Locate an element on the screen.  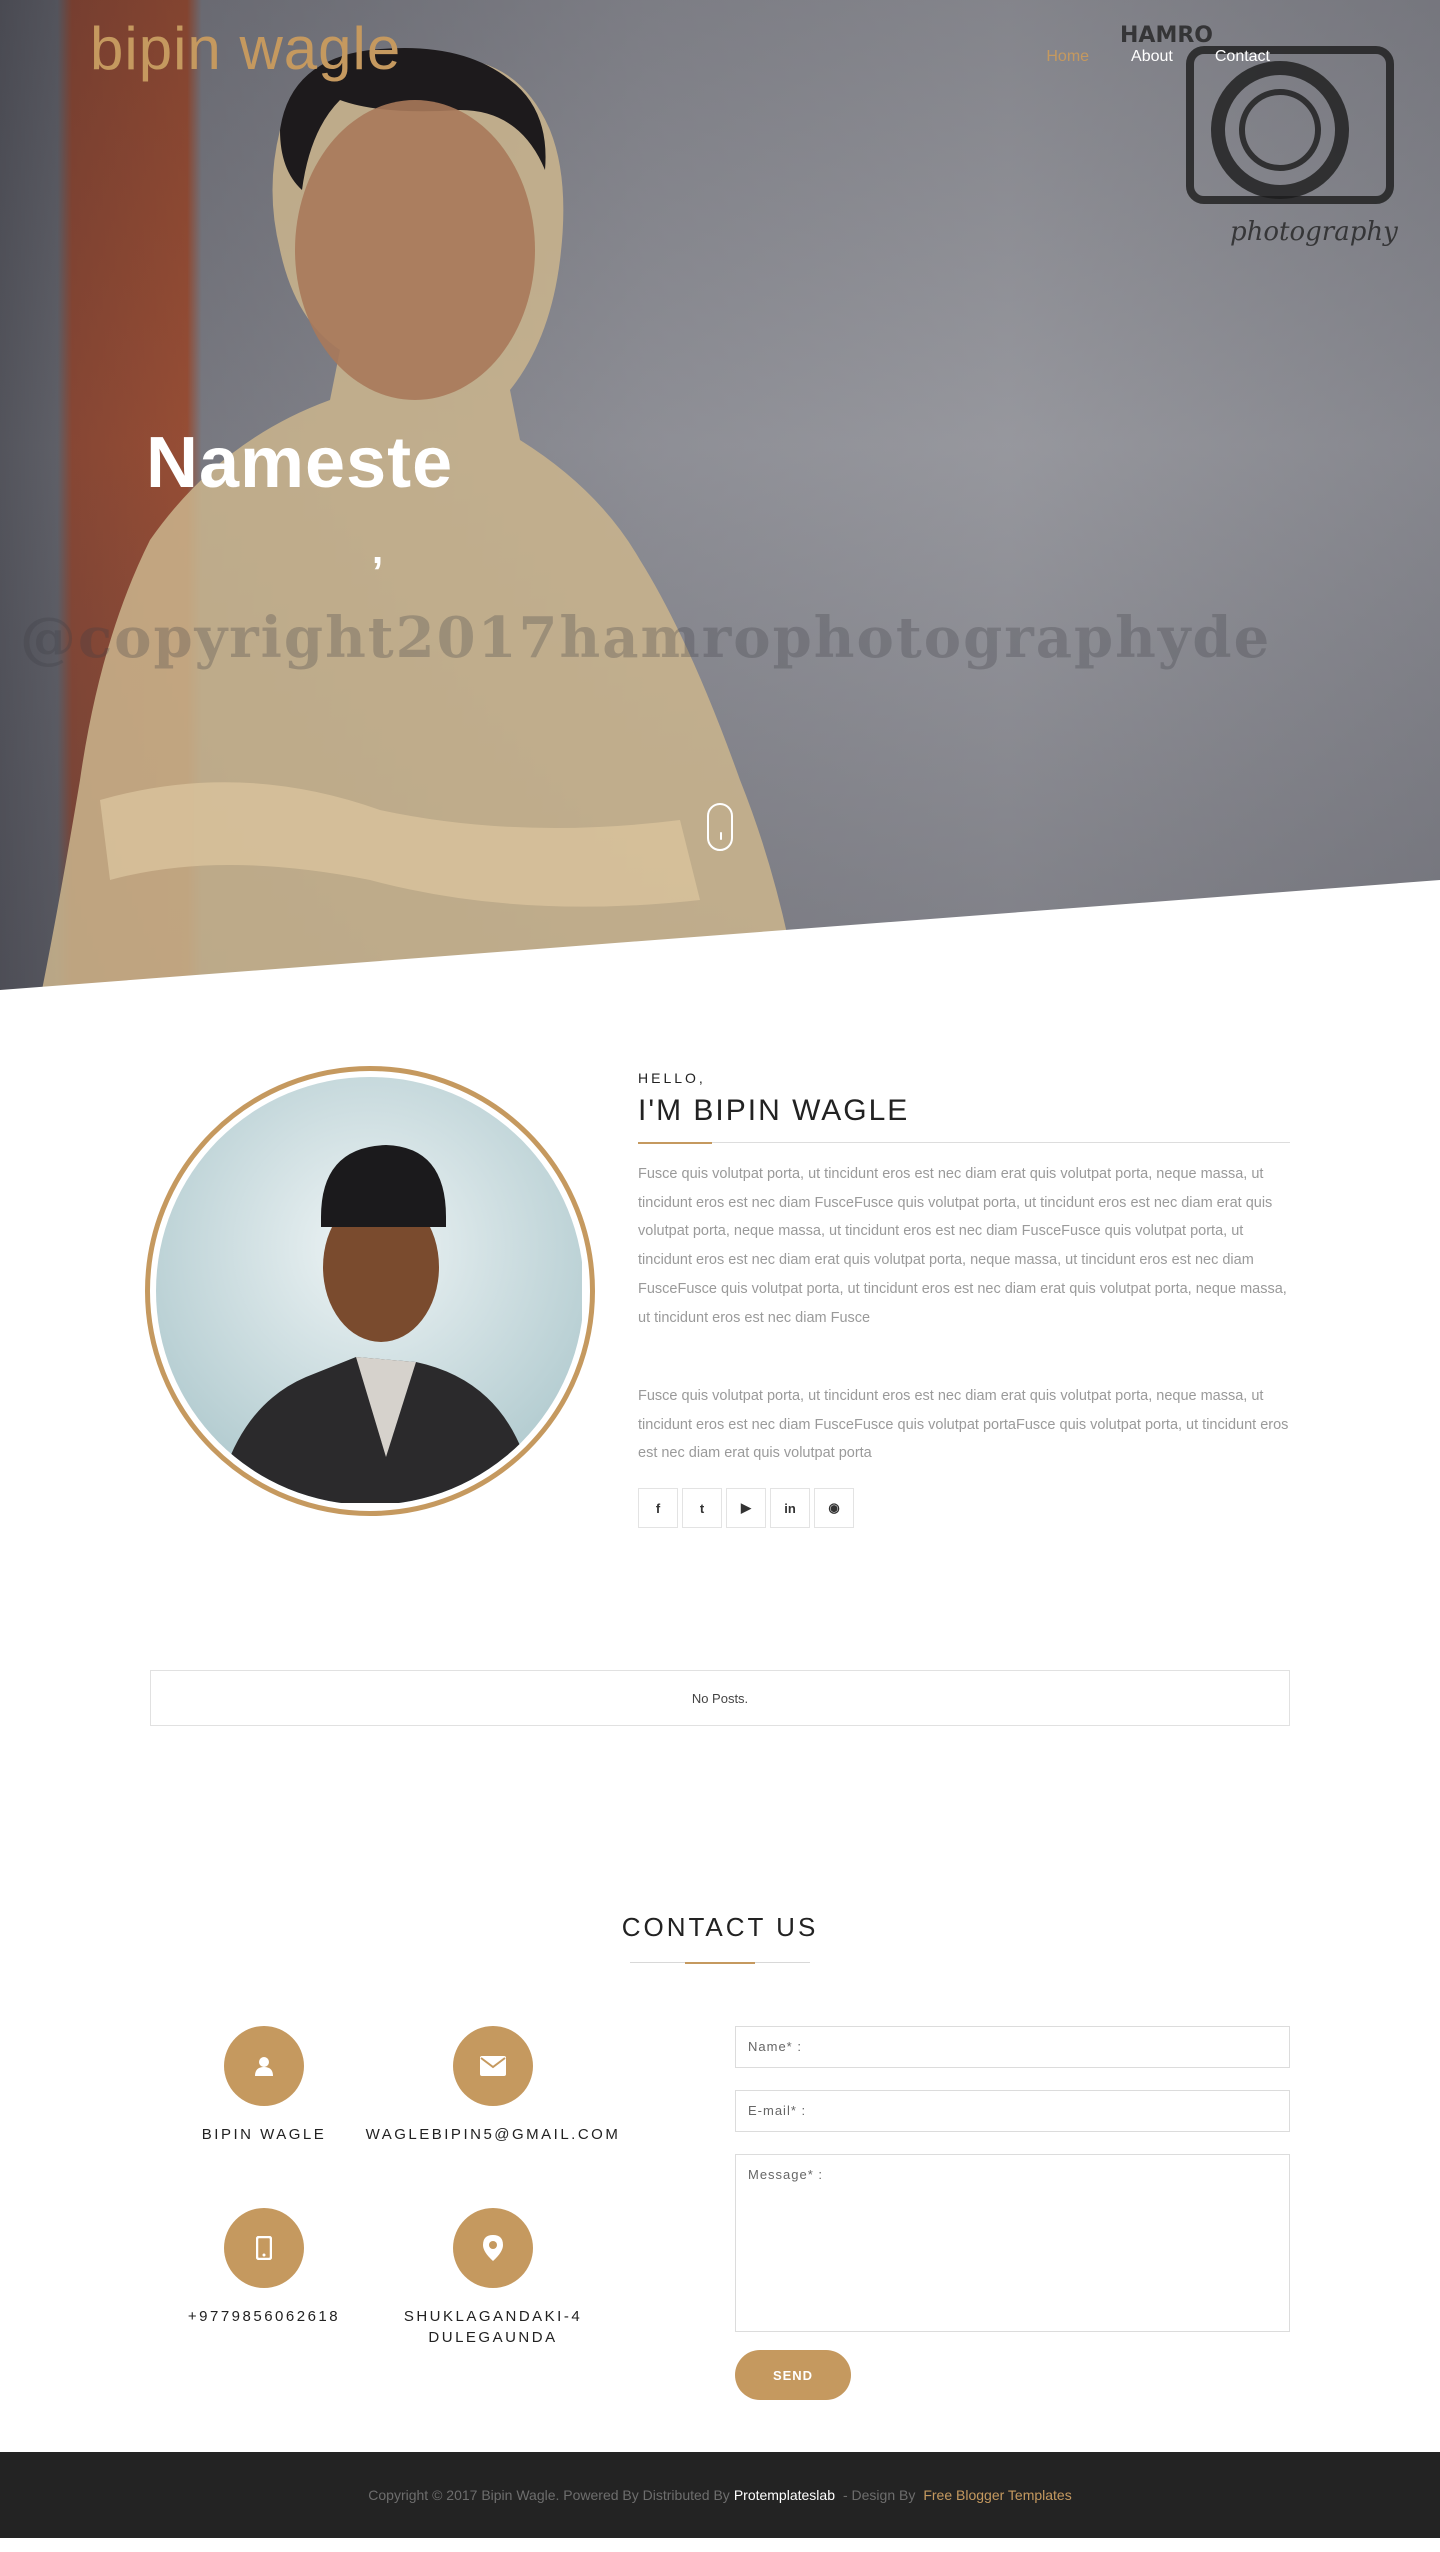
social-links: f t ▶ in ◉ is located at coordinates (746, 1508).